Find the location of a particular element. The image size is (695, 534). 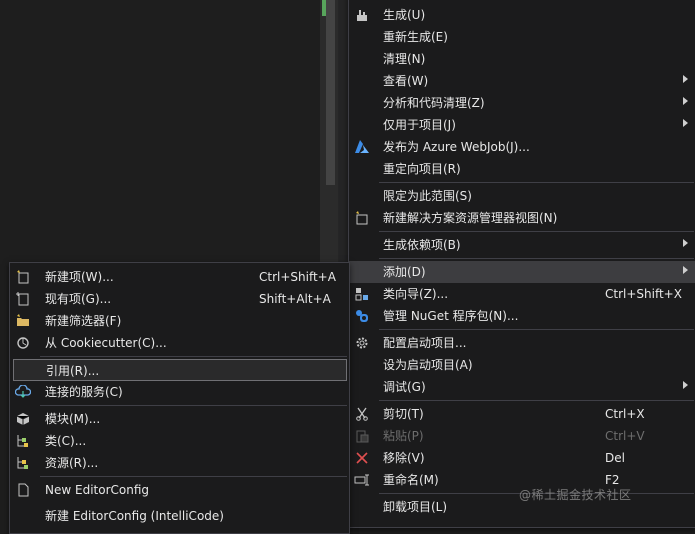

menu-item-label: 设为启动项目(A) is located at coordinates (428, 365).